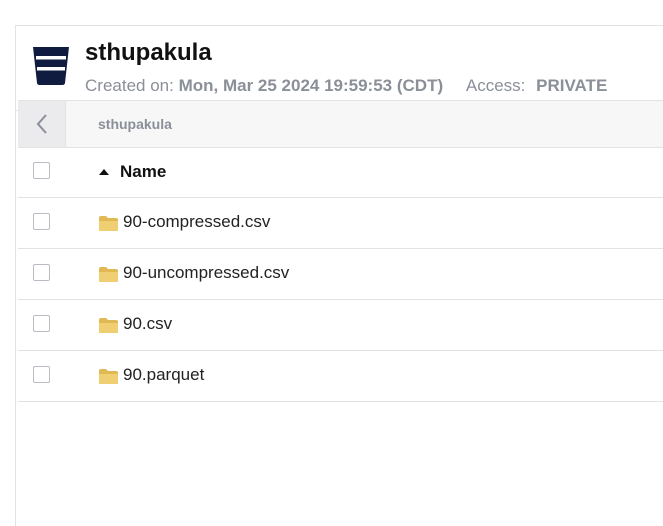 The width and height of the screenshot is (663, 526). What do you see at coordinates (147, 324) in the screenshot?
I see `item-name: 90.csv` at bounding box center [147, 324].